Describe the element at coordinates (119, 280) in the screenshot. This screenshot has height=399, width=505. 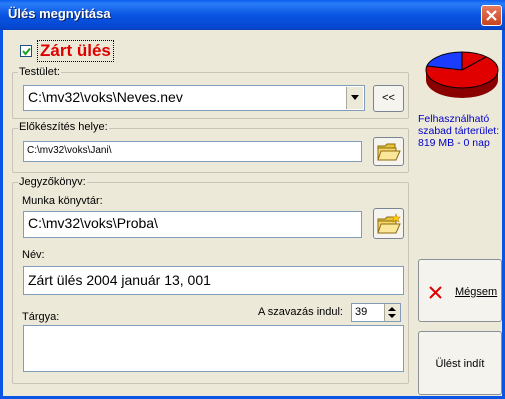
I see `name-value: Zárt ülés 2004 január 13, 001` at that location.